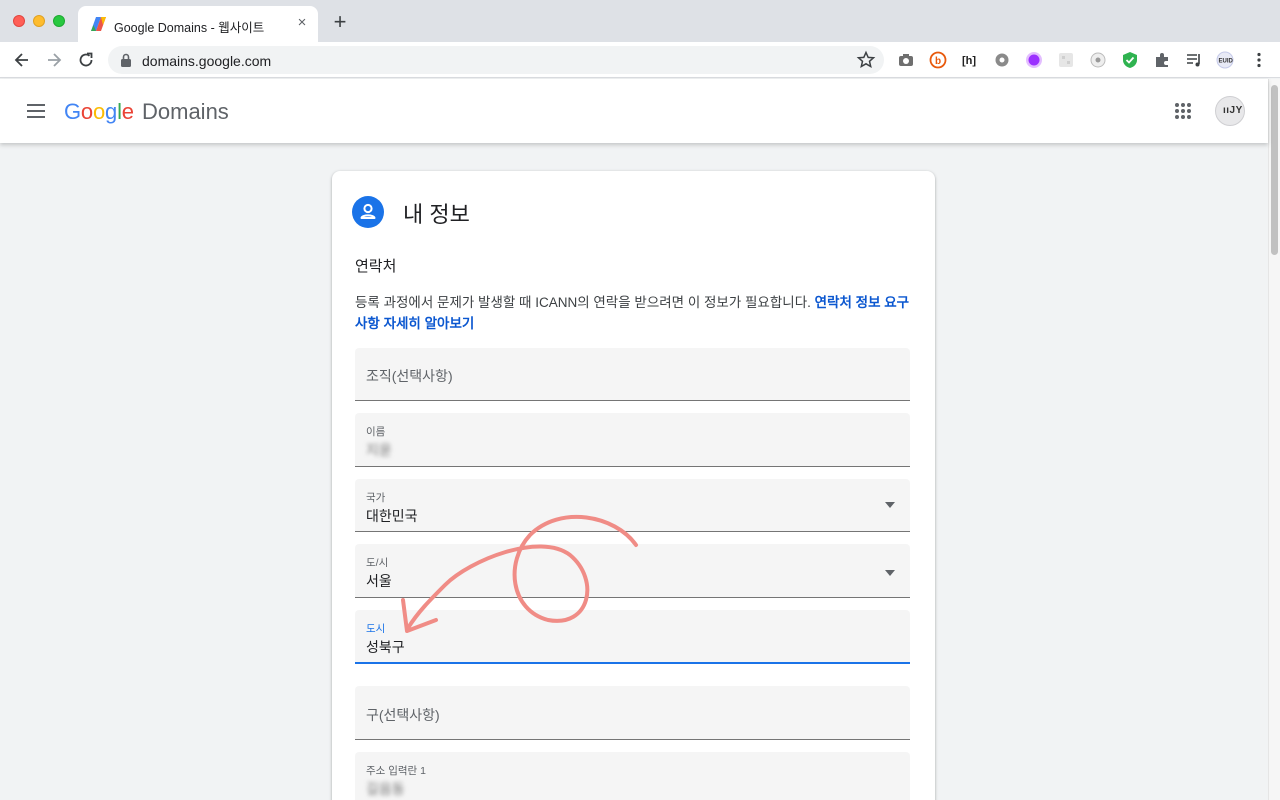 Image resolution: width=1280 pixels, height=800 pixels. Describe the element at coordinates (1162, 60) in the screenshot. I see `puzzle-extension-icon` at that location.